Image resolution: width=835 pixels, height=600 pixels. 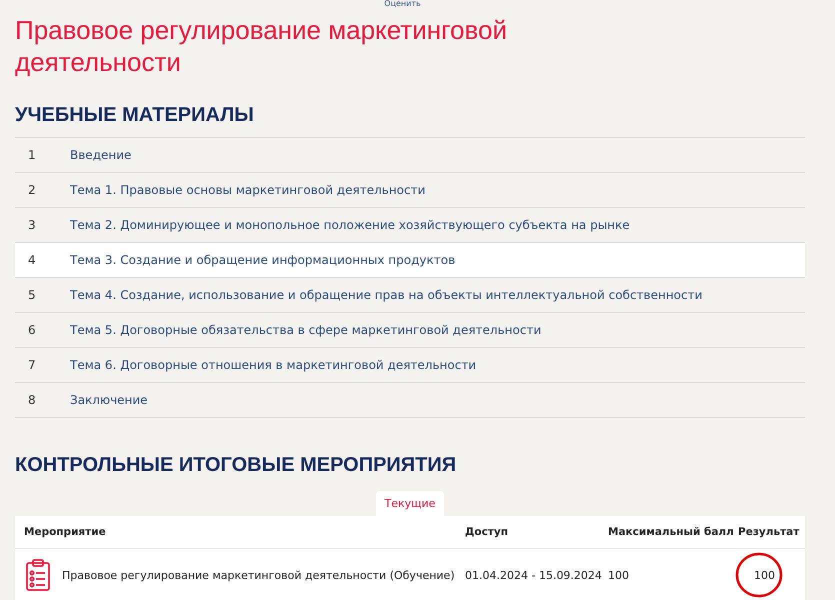 I want to click on column-header: Мероприятие, so click(x=65, y=532).